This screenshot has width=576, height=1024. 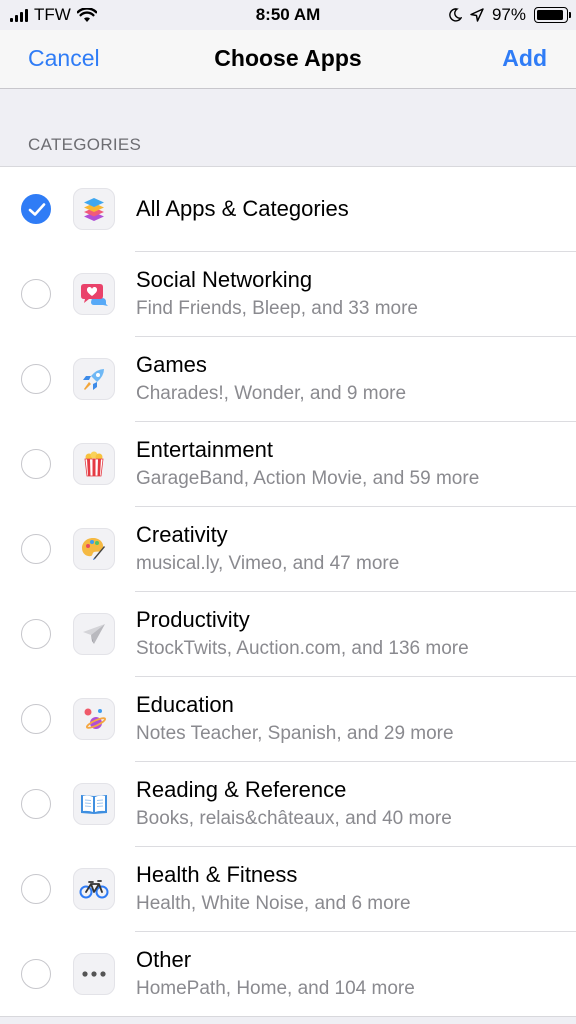 What do you see at coordinates (94, 633) in the screenshot?
I see `paper-plane-icon` at bounding box center [94, 633].